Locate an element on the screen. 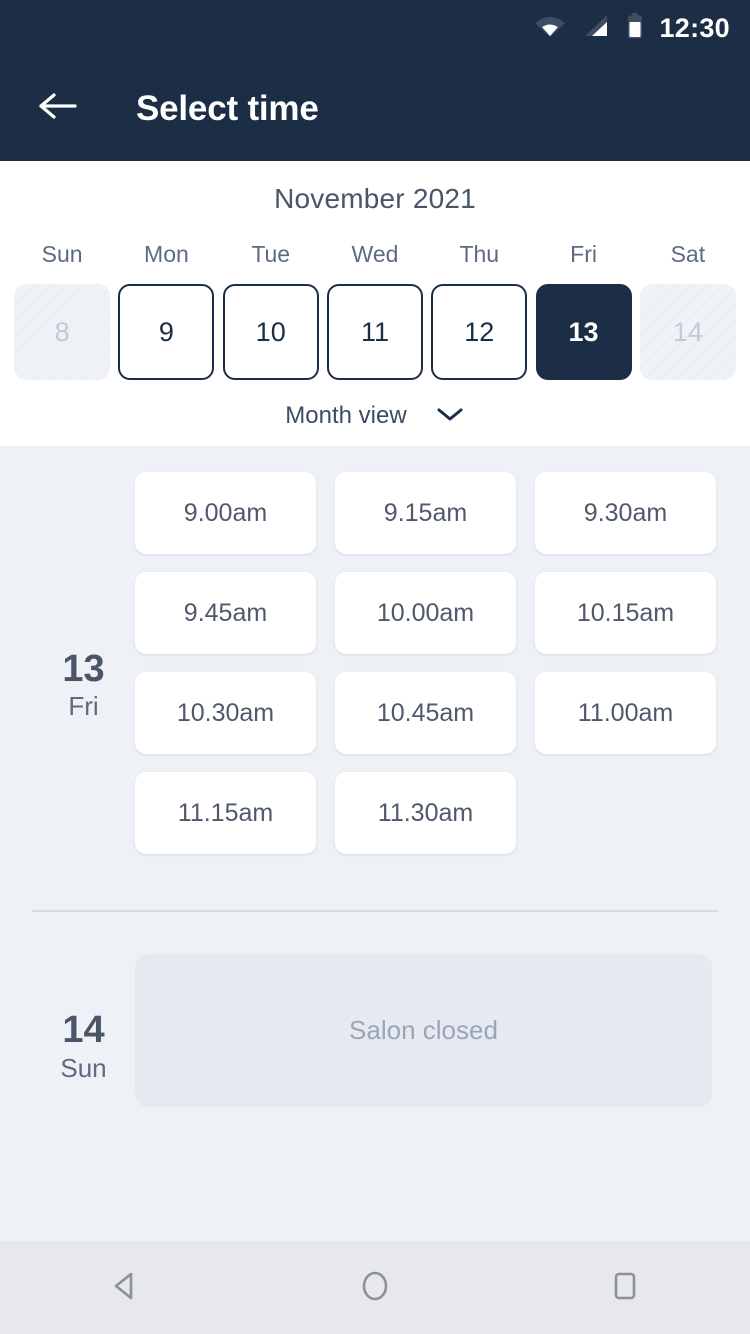  day-cell-12: 12 is located at coordinates (479, 332).